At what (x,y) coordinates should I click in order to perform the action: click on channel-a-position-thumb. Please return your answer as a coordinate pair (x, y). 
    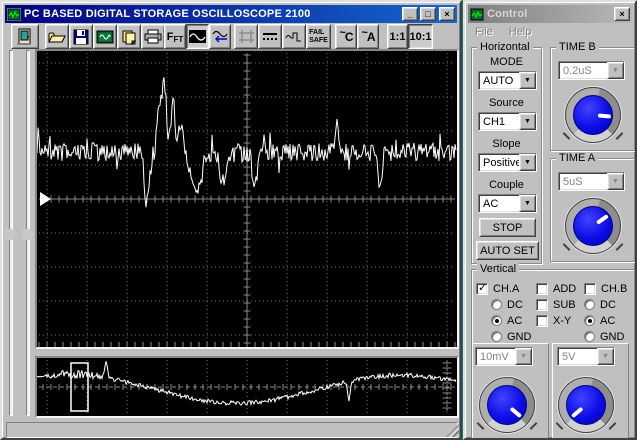
    Looking at the image, I should click on (11, 234).